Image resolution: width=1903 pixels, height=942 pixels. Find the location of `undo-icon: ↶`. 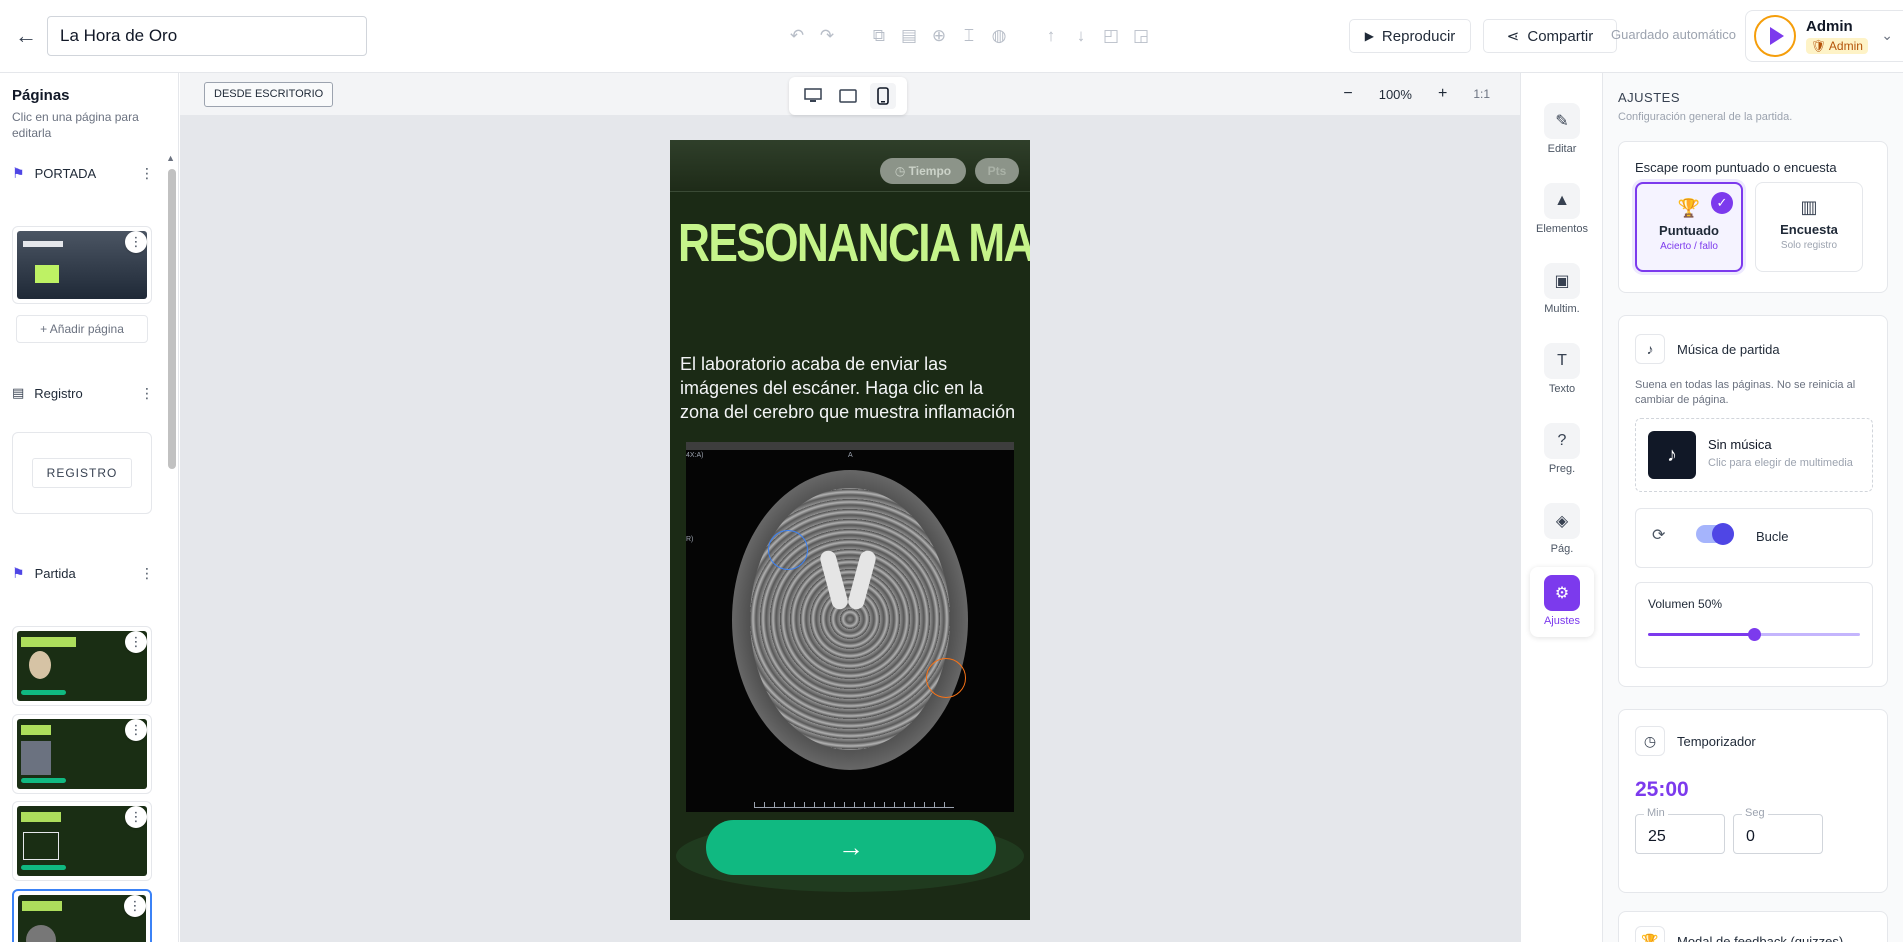

undo-icon: ↶ is located at coordinates (797, 36).